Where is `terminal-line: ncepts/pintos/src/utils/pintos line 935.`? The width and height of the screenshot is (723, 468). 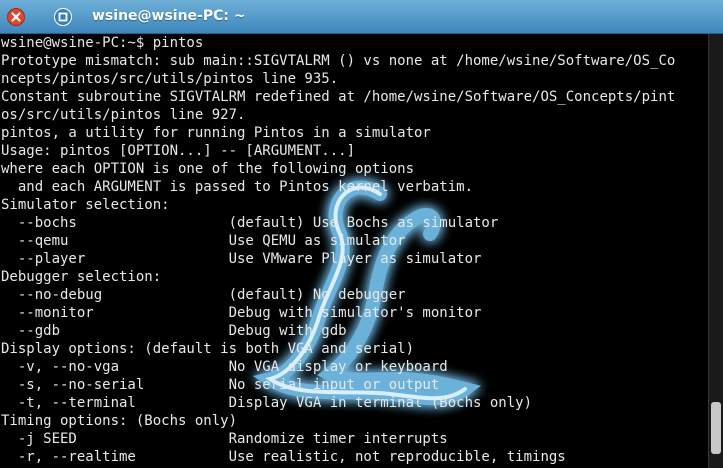
terminal-line: ncepts/pintos/src/utils/pintos line 935. is located at coordinates (170, 79).